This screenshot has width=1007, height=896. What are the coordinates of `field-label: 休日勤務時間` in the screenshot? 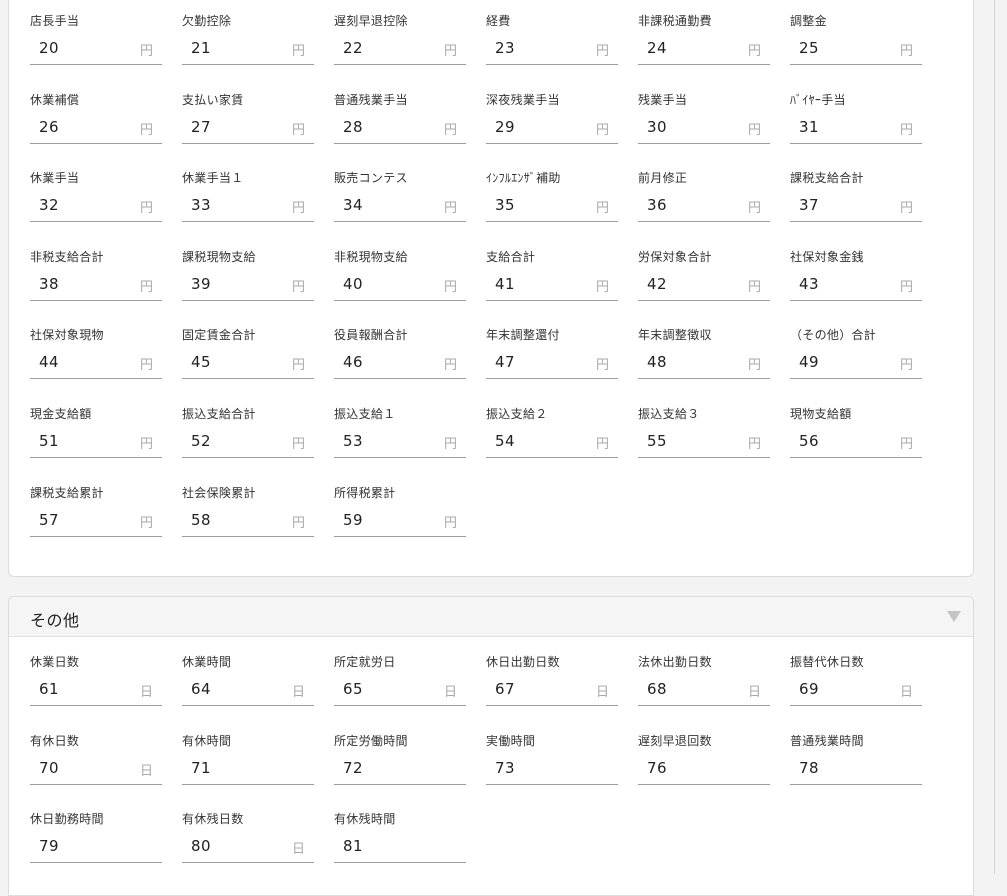 It's located at (67, 819).